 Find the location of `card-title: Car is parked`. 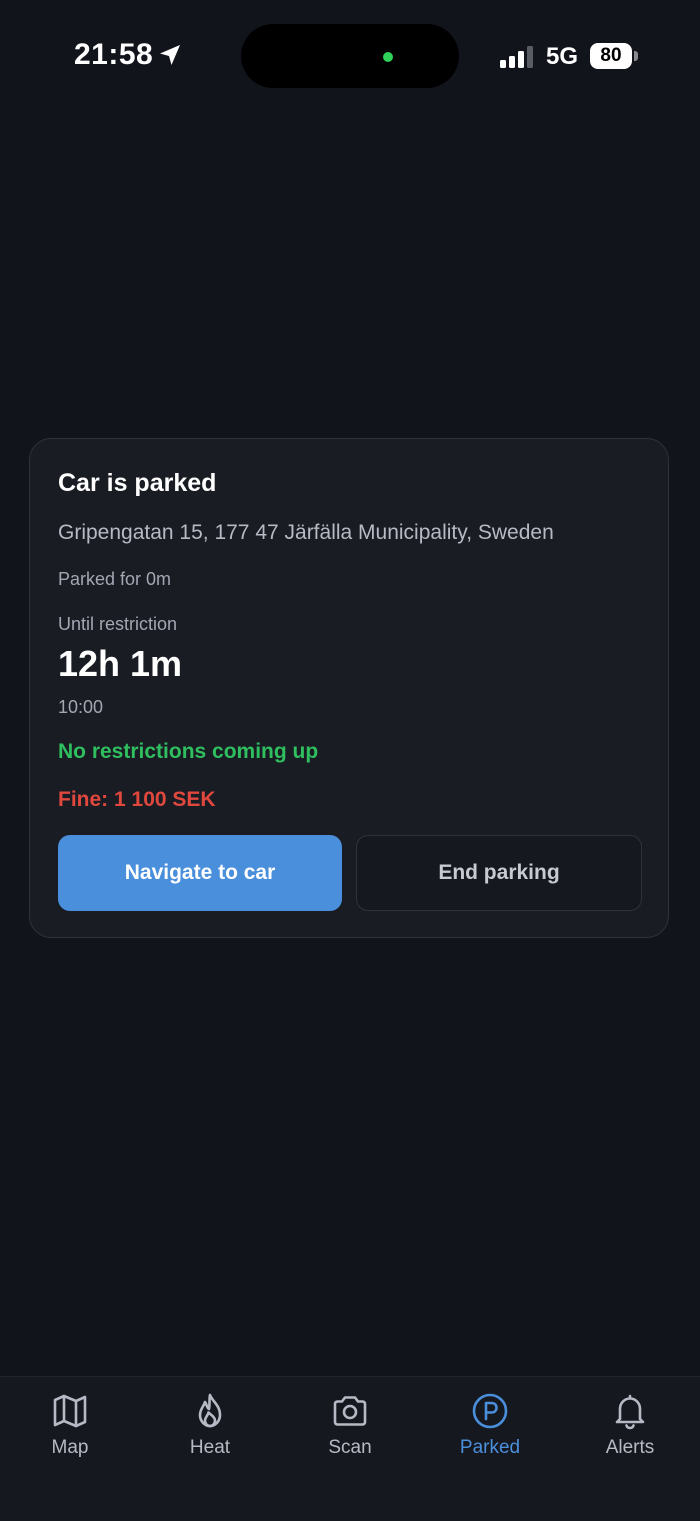

card-title: Car is parked is located at coordinates (137, 483).